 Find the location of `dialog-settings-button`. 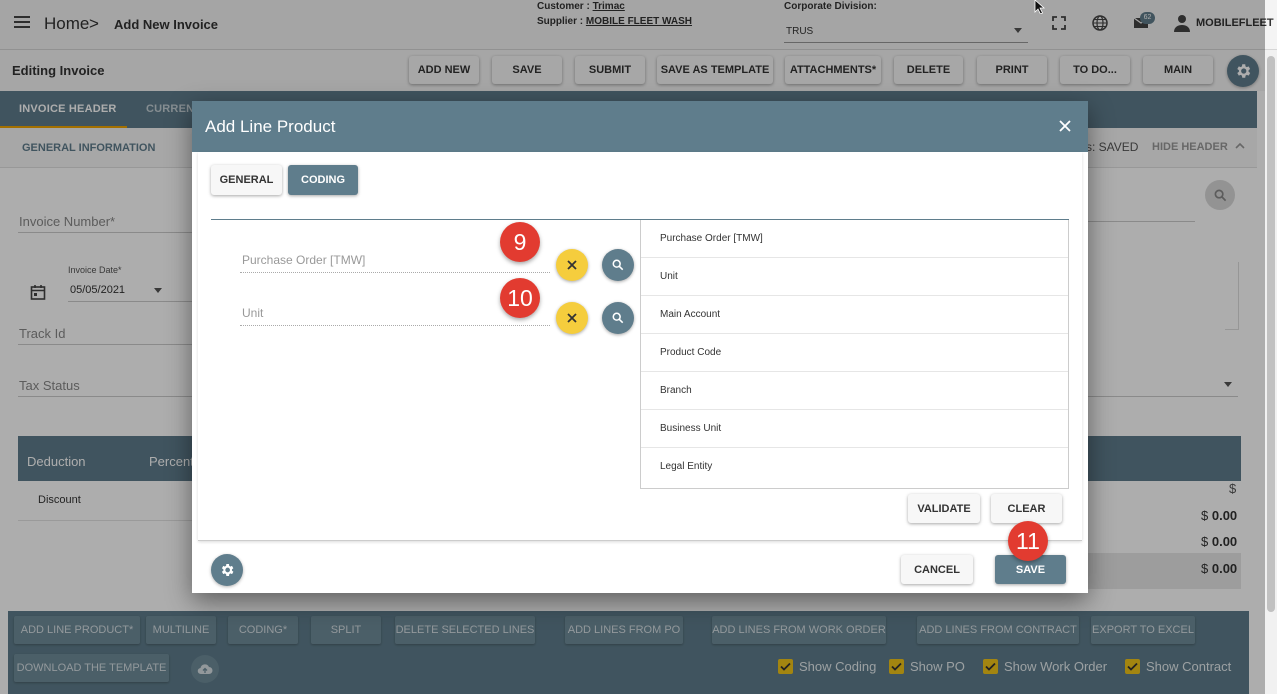

dialog-settings-button is located at coordinates (227, 570).